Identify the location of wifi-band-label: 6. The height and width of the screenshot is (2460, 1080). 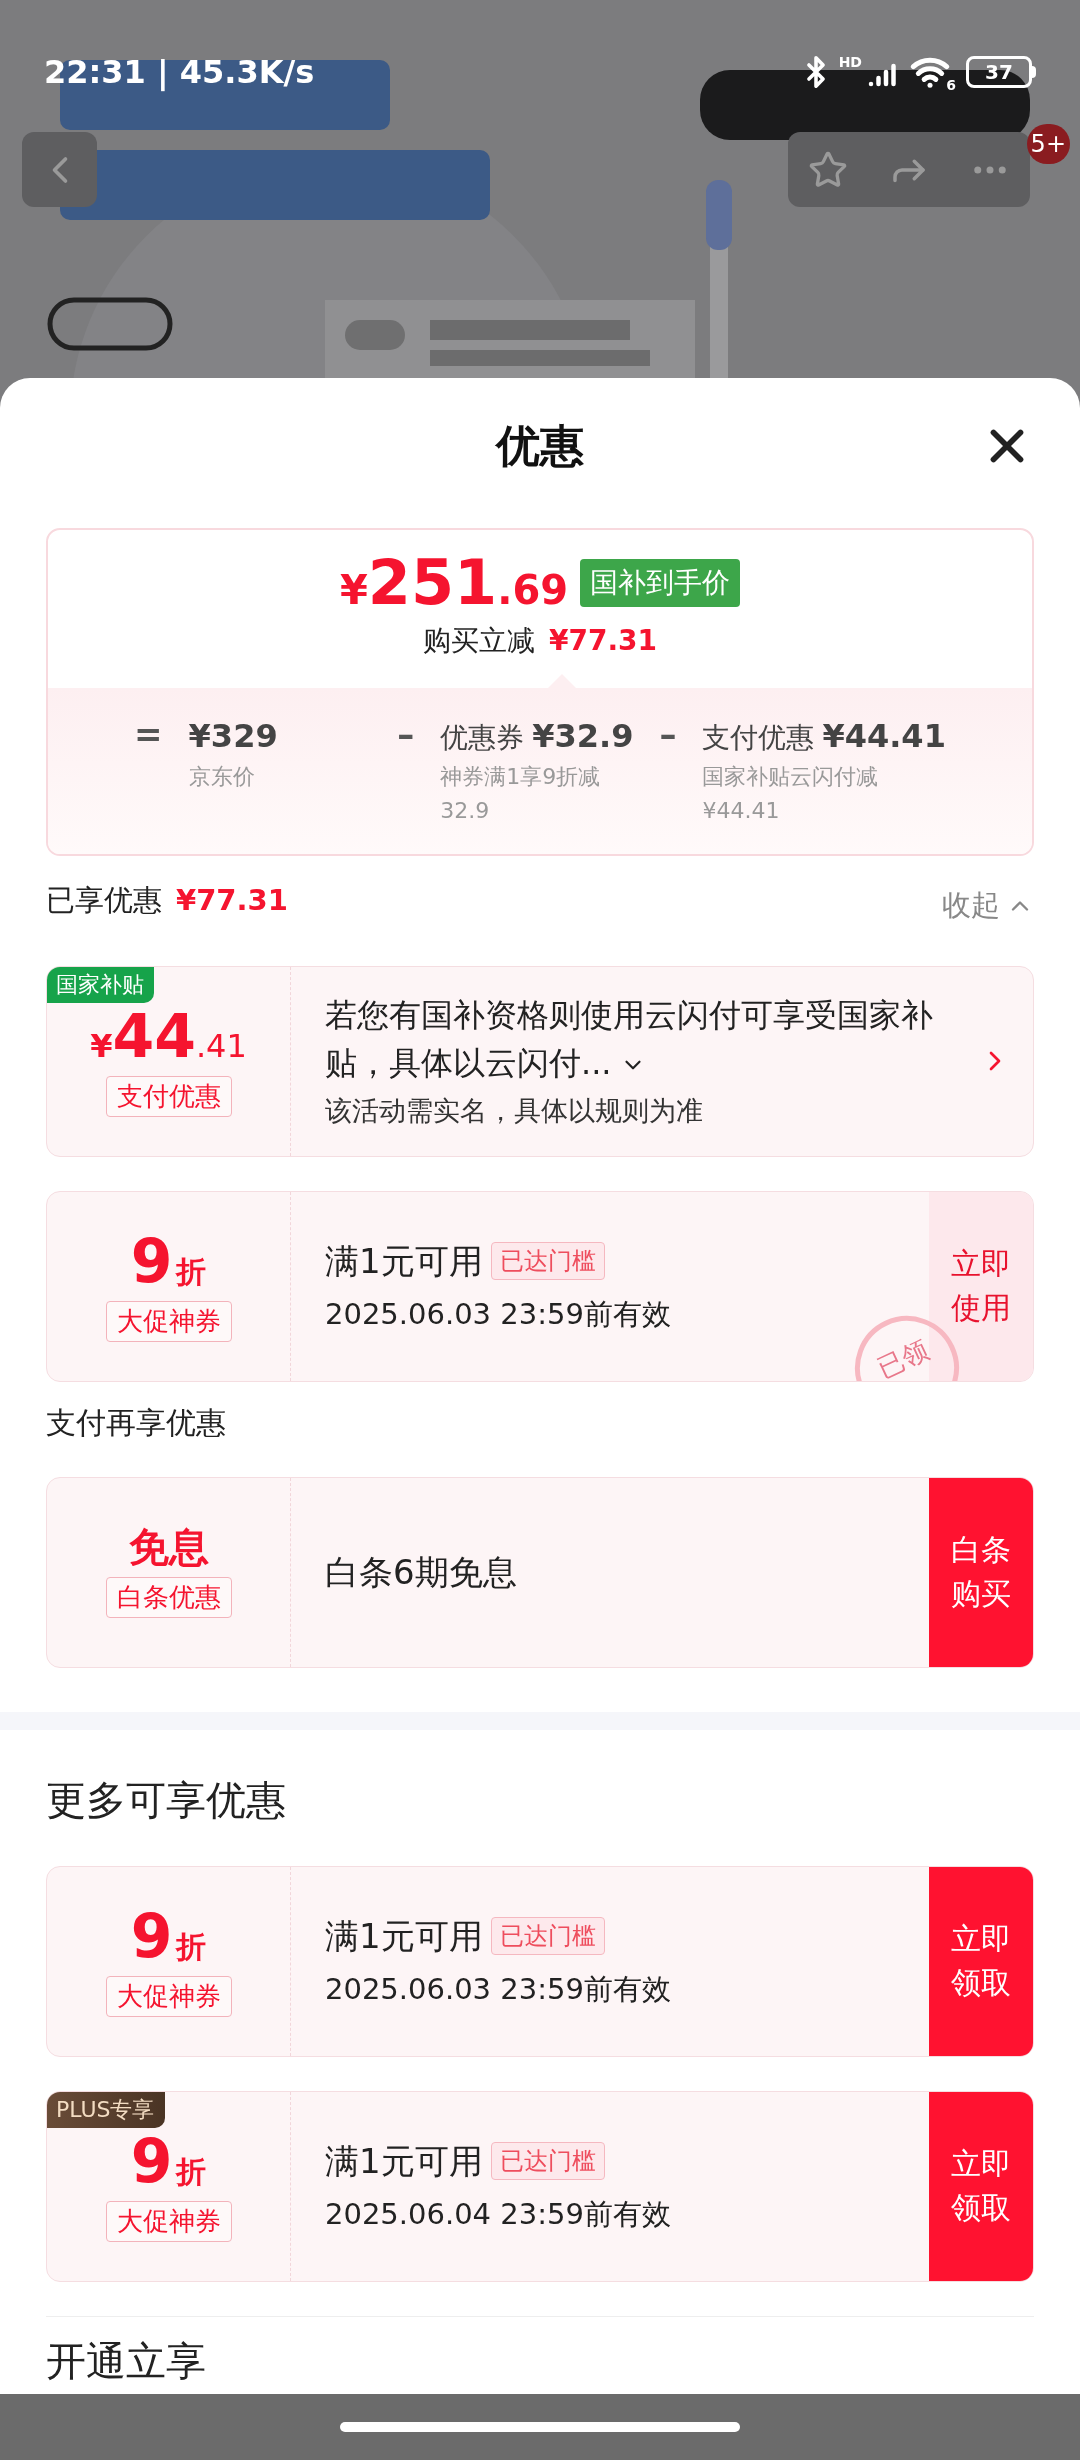
(951, 85).